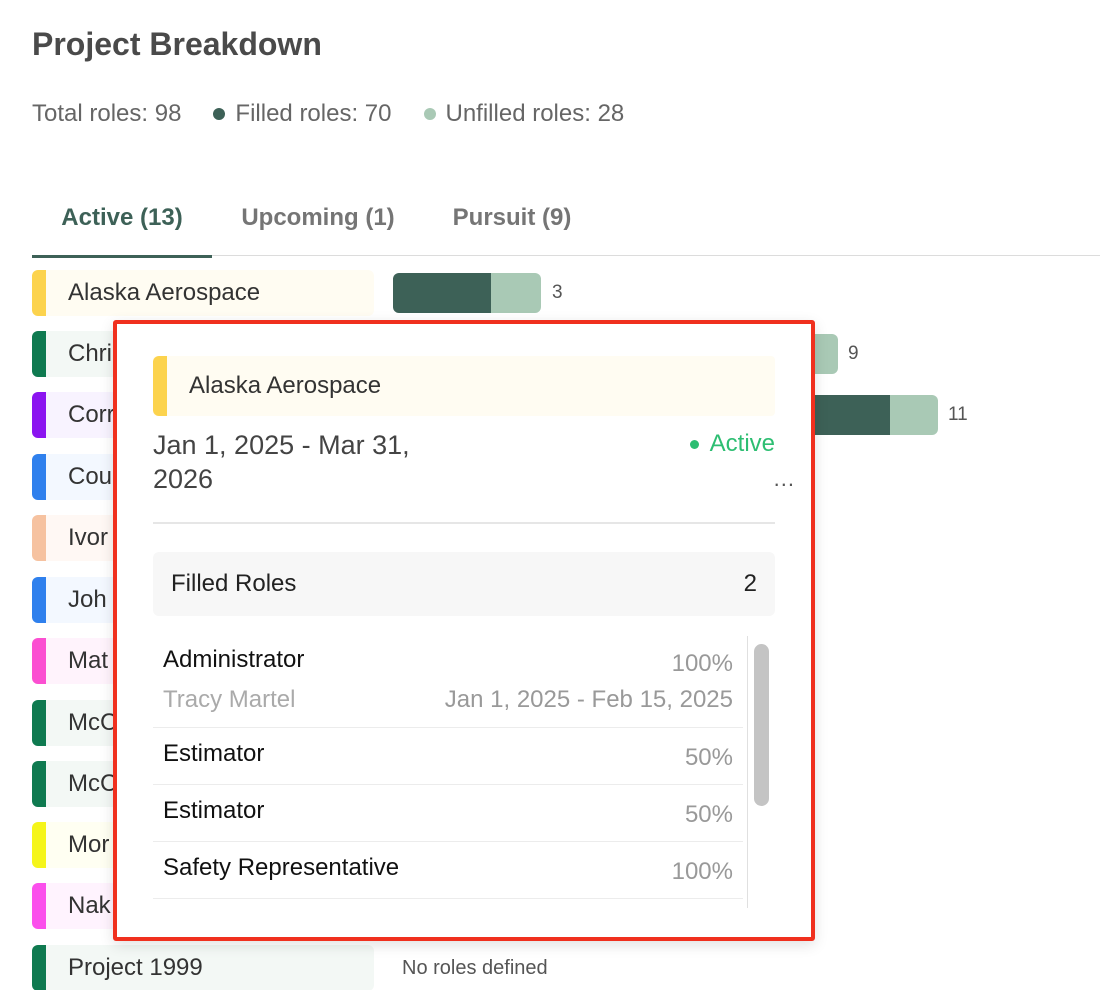 The image size is (1100, 990). I want to click on popup-project-dates: Jan 1, 2025 - Mar 31, 2026, so click(281, 462).